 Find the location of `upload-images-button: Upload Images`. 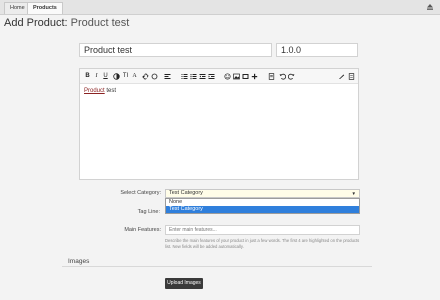

upload-images-button: Upload Images is located at coordinates (184, 283).